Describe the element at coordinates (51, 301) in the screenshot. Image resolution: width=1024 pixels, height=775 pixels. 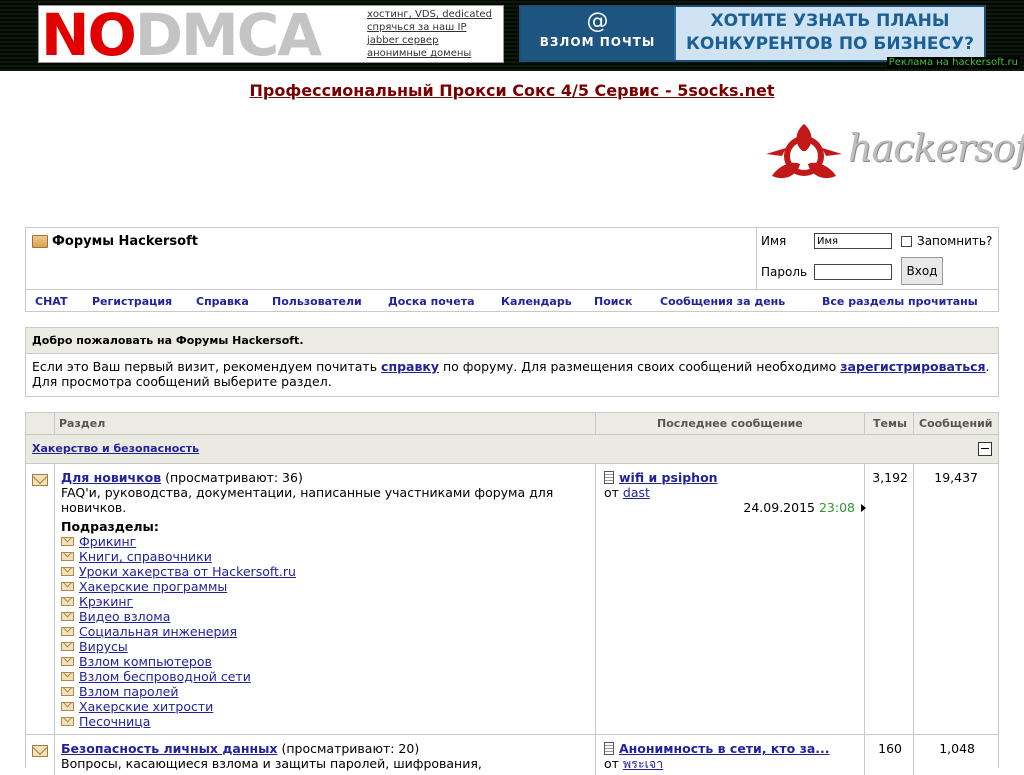
I see `nav-chat: CHAT` at that location.